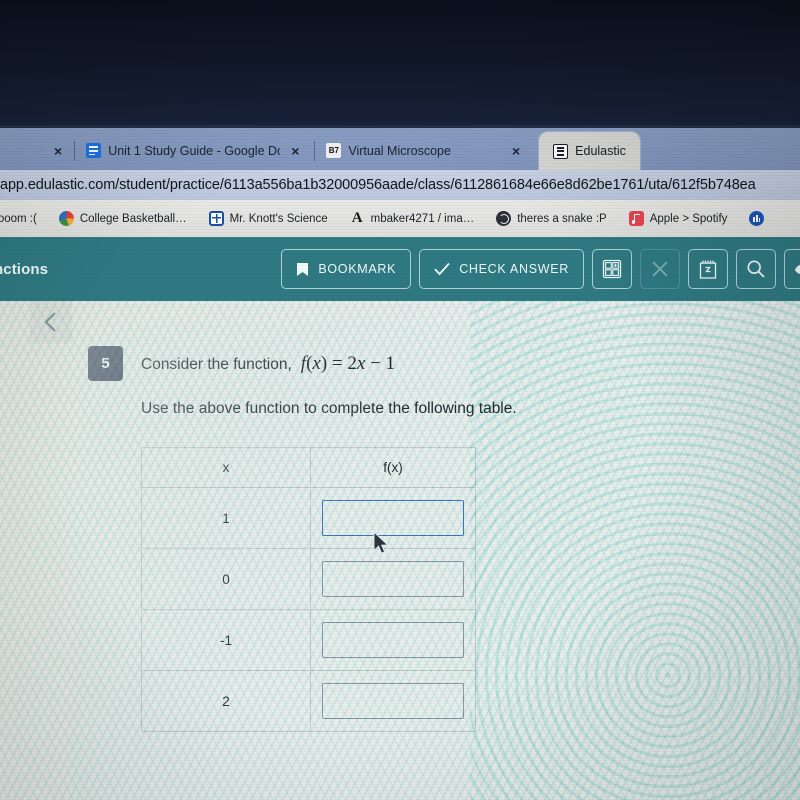 The height and width of the screenshot is (800, 800). I want to click on bookmark-label: rooom :(, so click(18, 218).